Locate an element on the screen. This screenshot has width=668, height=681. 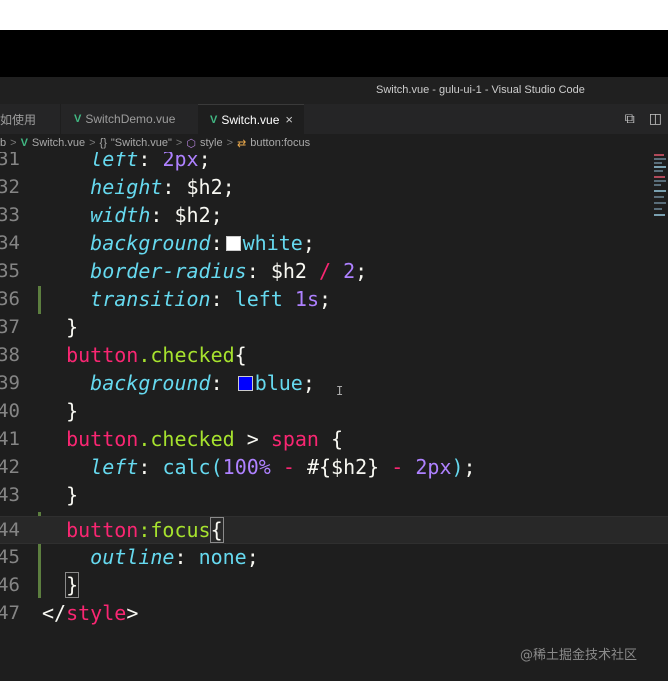
line-number: 38 is located at coordinates (10, 355).